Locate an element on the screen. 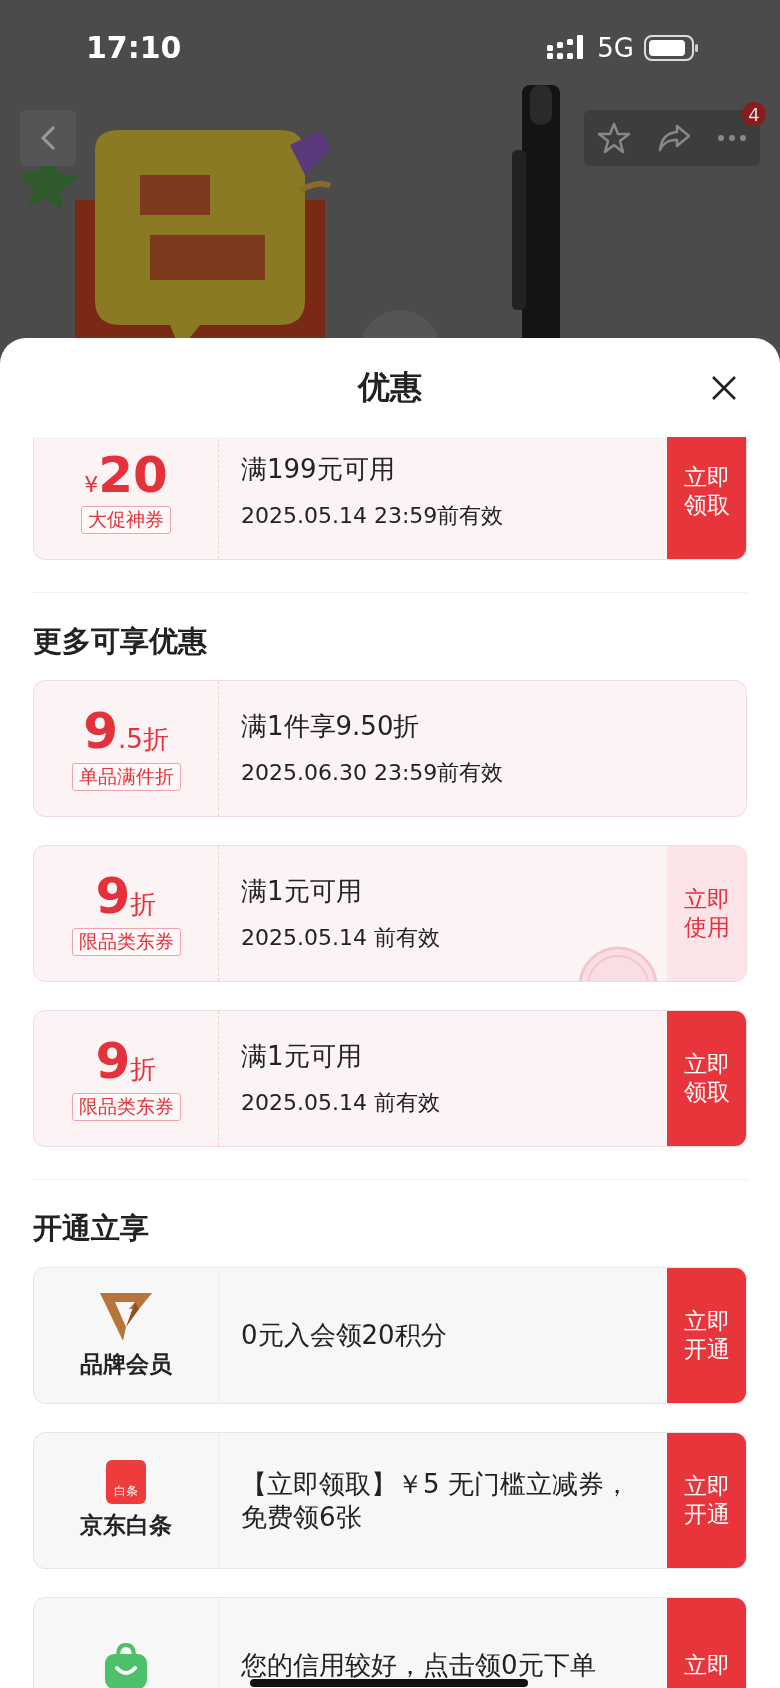 This screenshot has width=780, height=1688. baitiao-icon: 白条 is located at coordinates (126, 1482).